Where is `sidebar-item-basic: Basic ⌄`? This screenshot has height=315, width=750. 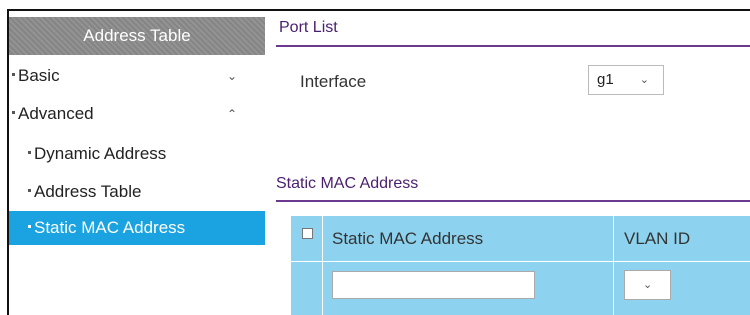 sidebar-item-basic: Basic ⌄ is located at coordinates (137, 76).